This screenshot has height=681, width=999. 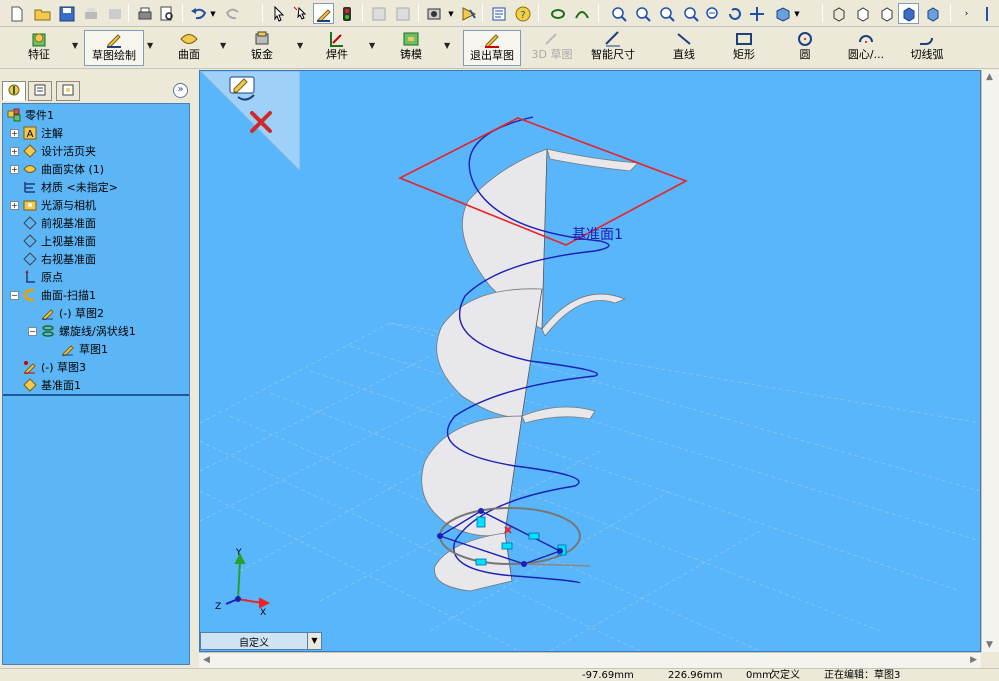 I want to click on tree-item-sketch1: 草图1, so click(x=84, y=349).